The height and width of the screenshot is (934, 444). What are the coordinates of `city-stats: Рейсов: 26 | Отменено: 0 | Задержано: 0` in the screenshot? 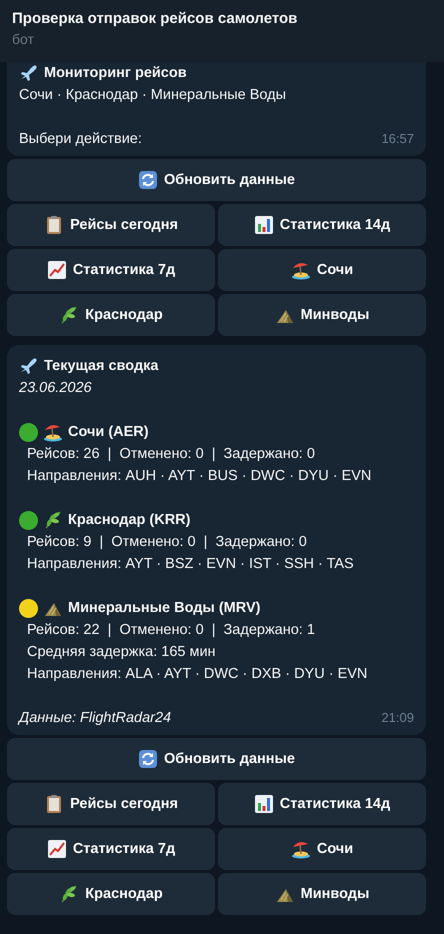 It's located at (171, 454).